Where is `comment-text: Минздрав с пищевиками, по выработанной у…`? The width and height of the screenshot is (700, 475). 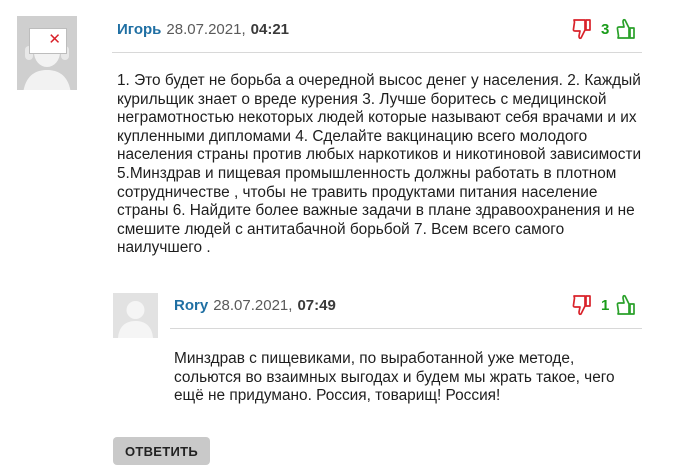 comment-text: Минздрав с пищевиками, по выработанной у… is located at coordinates (394, 377).